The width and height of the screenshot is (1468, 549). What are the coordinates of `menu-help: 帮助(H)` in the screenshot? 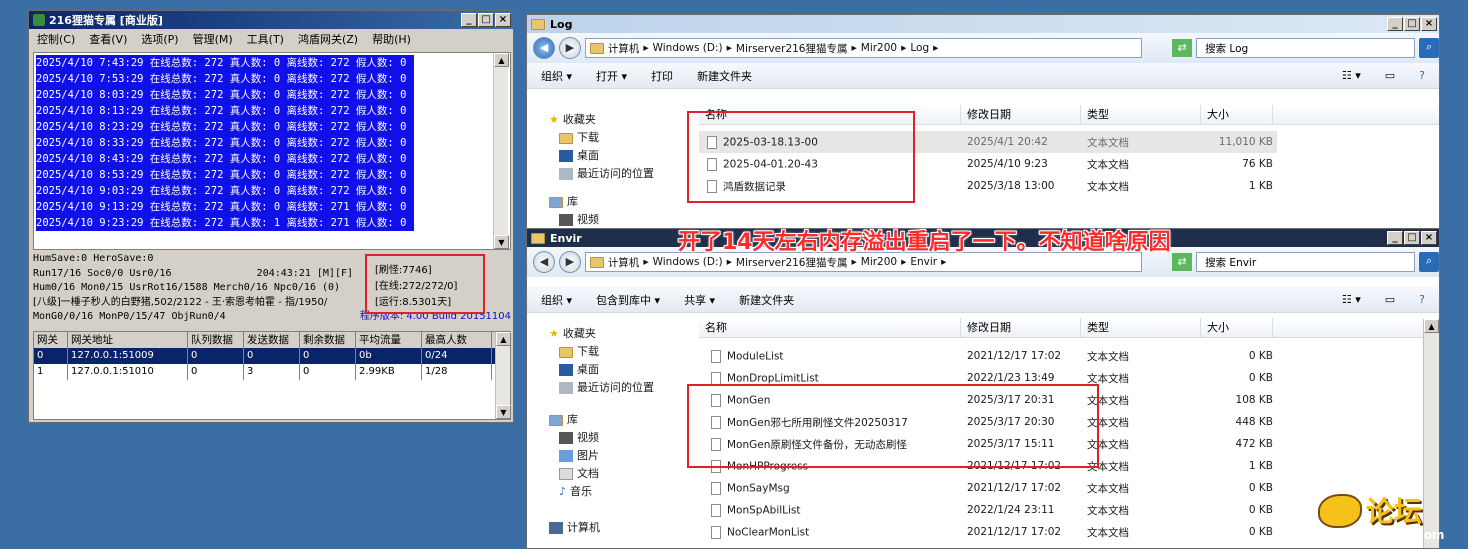 It's located at (391, 39).